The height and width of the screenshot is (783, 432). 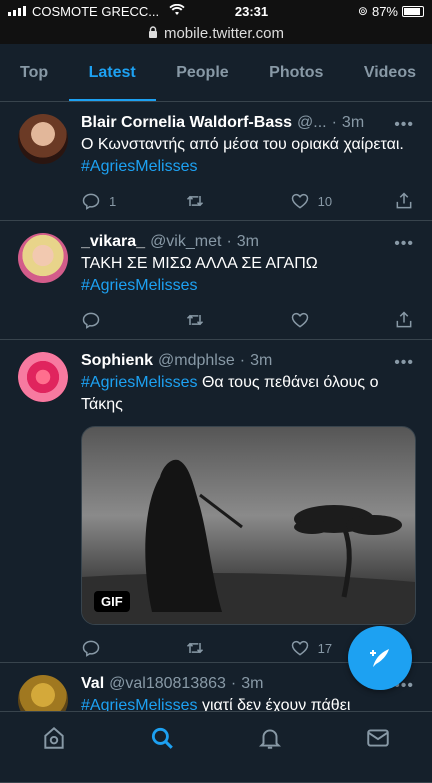 I want to click on like-button: 10, so click(x=320, y=201).